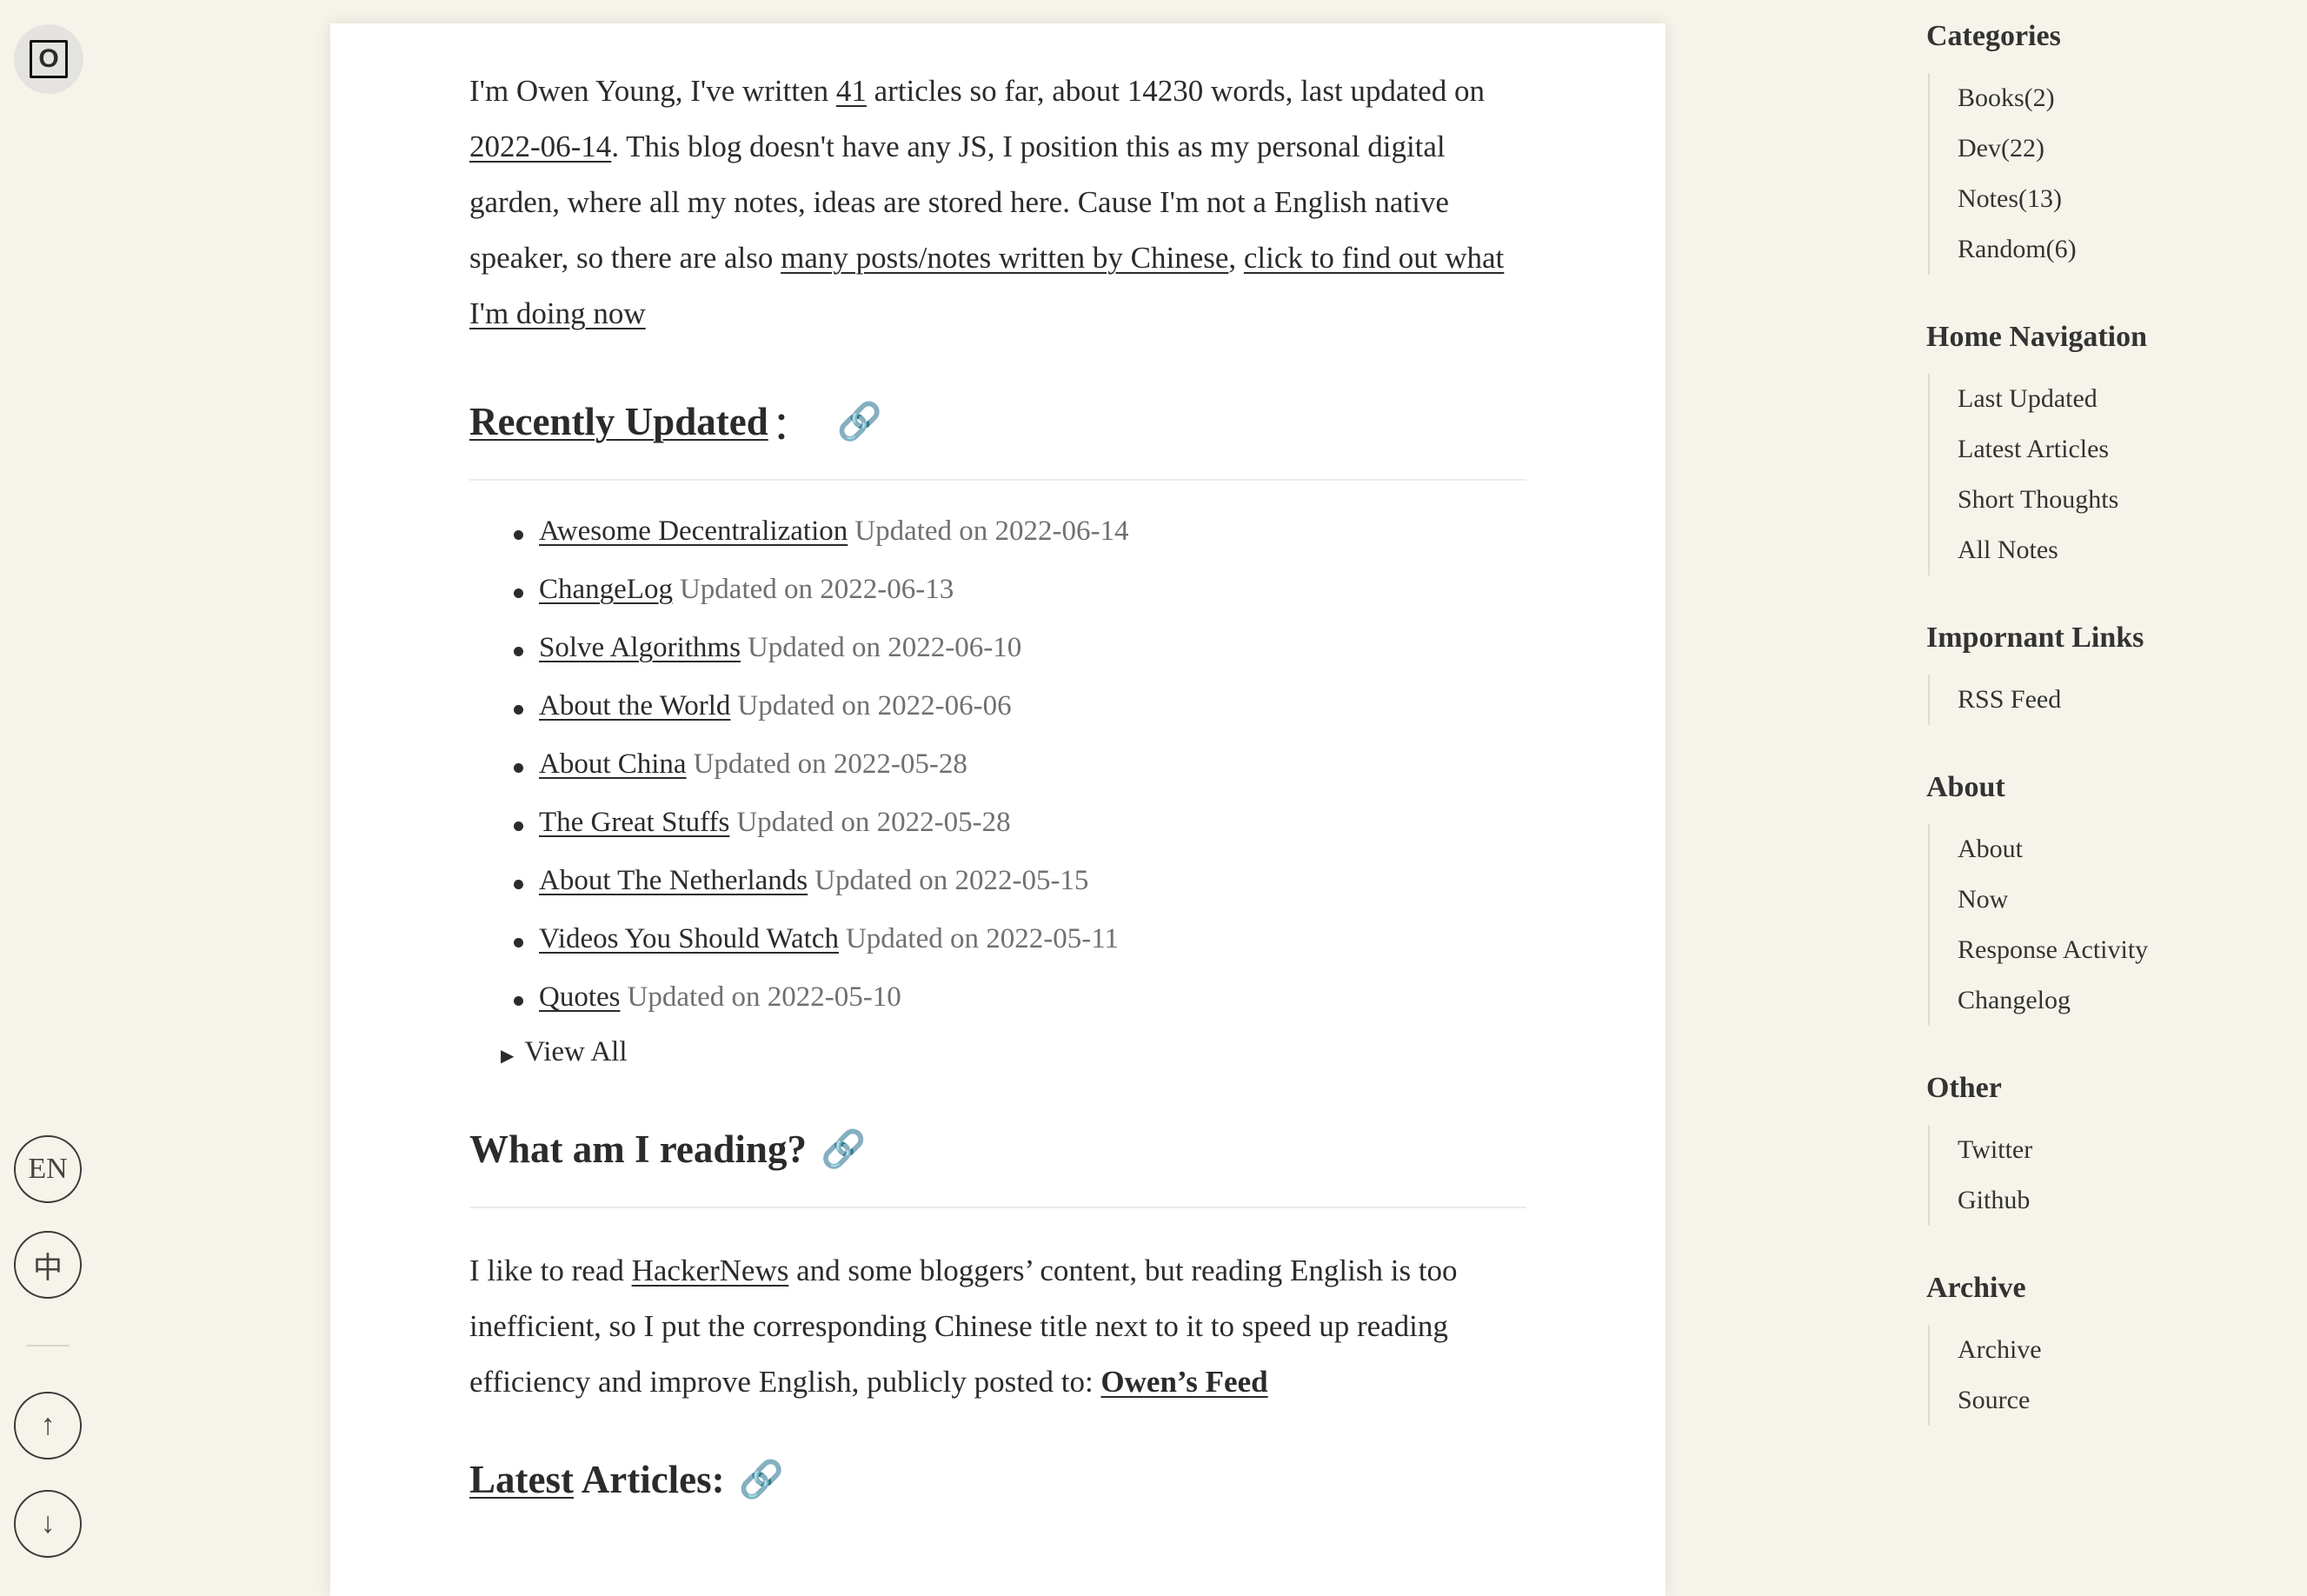 Image resolution: width=2307 pixels, height=1596 pixels. I want to click on recent-item-link: ChangeLog, so click(606, 590).